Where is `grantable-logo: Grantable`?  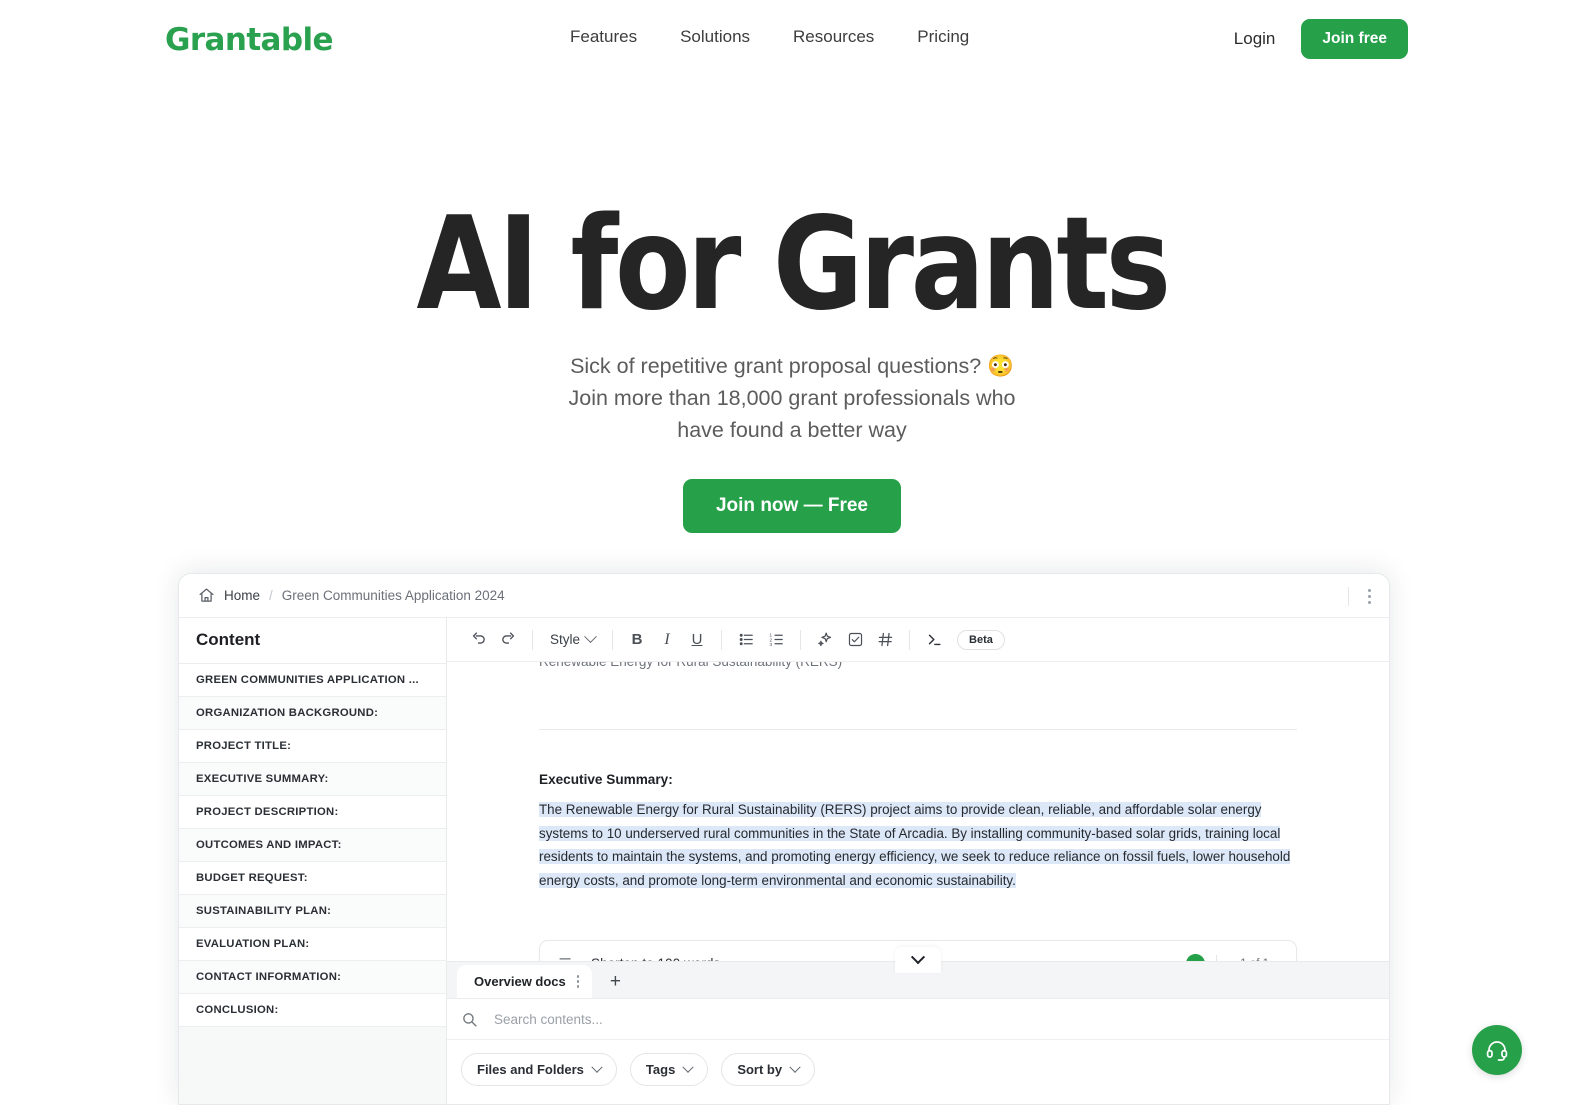
grantable-logo: Grantable is located at coordinates (249, 40).